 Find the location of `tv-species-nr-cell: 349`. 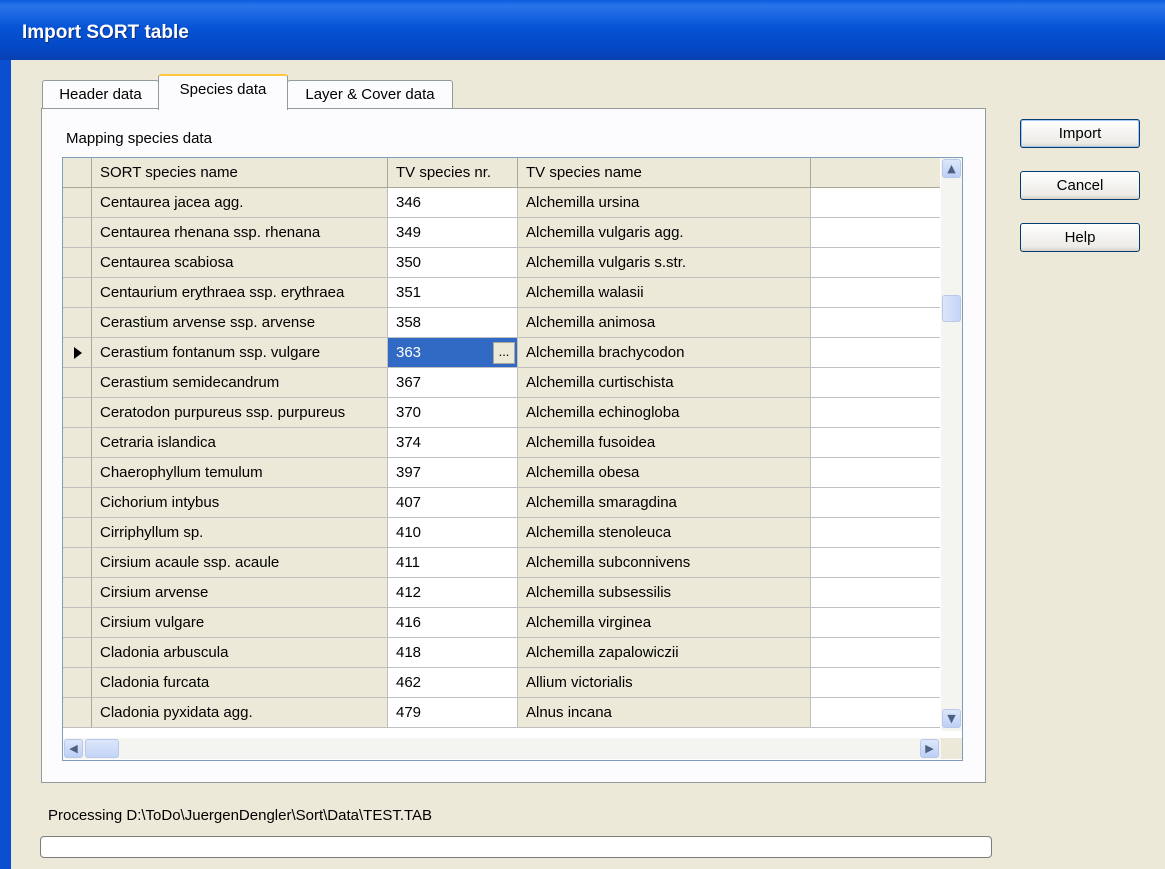

tv-species-nr-cell: 349 is located at coordinates (453, 233).